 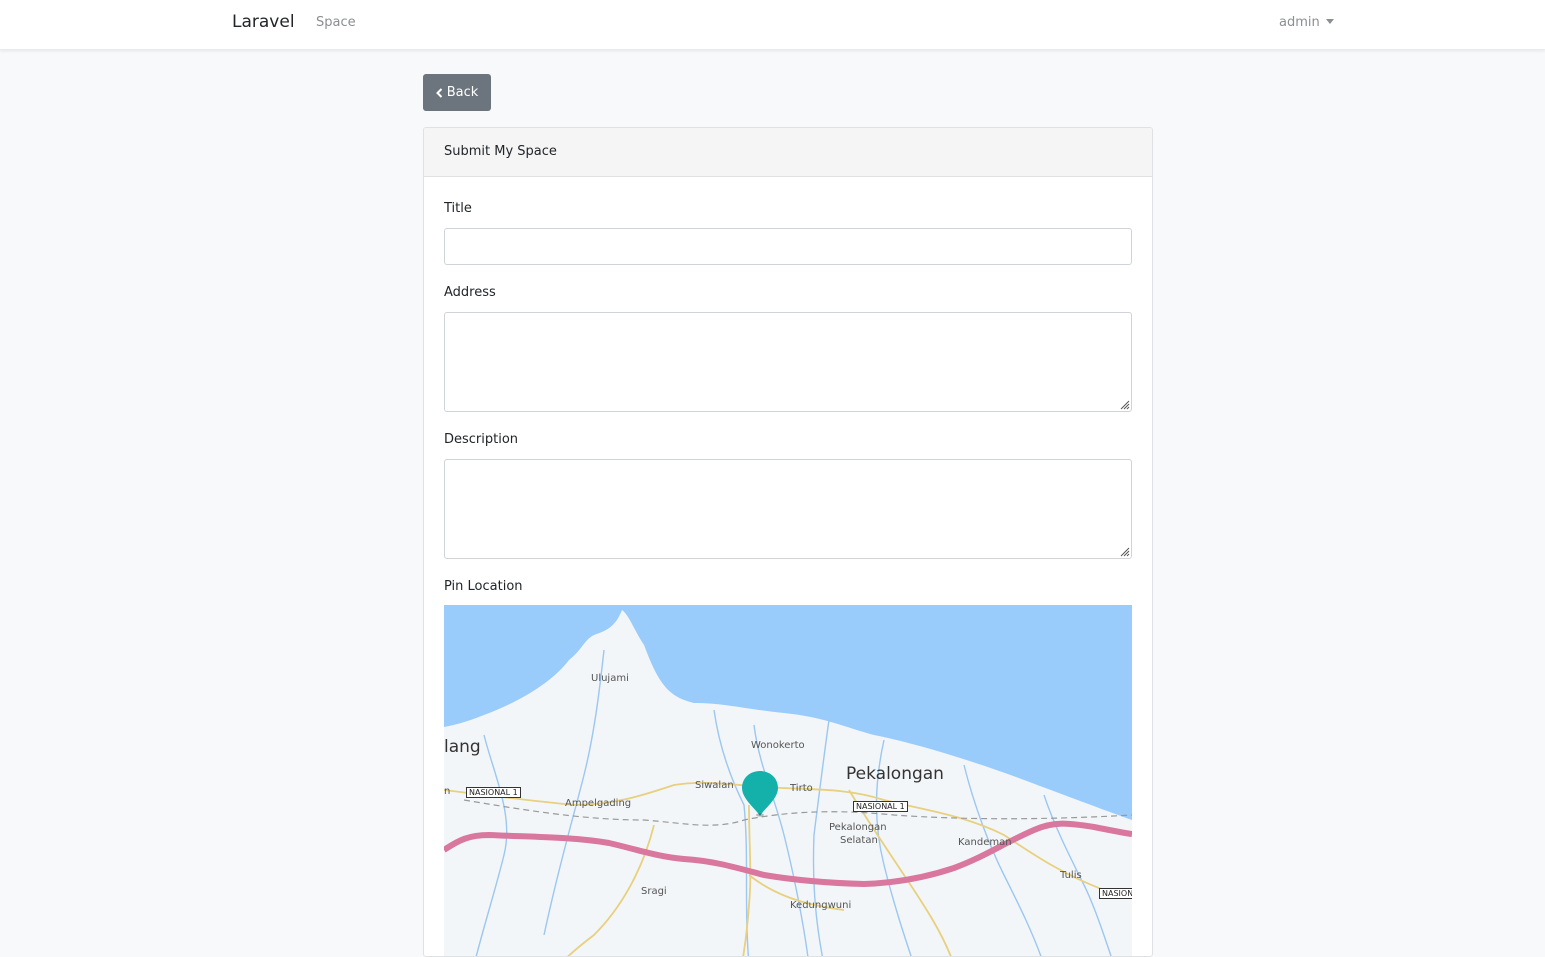 What do you see at coordinates (895, 774) in the screenshot?
I see `map-label-pekalongan: Pekalongan` at bounding box center [895, 774].